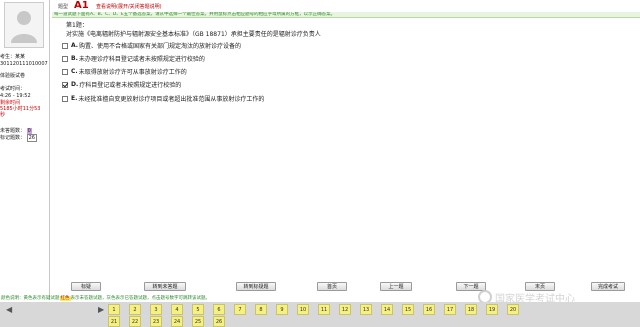 This screenshot has width=640, height=327. I want to click on option-c-text: 未取得放射诊疗许可从事放射诊疗工作的, so click(132, 72).